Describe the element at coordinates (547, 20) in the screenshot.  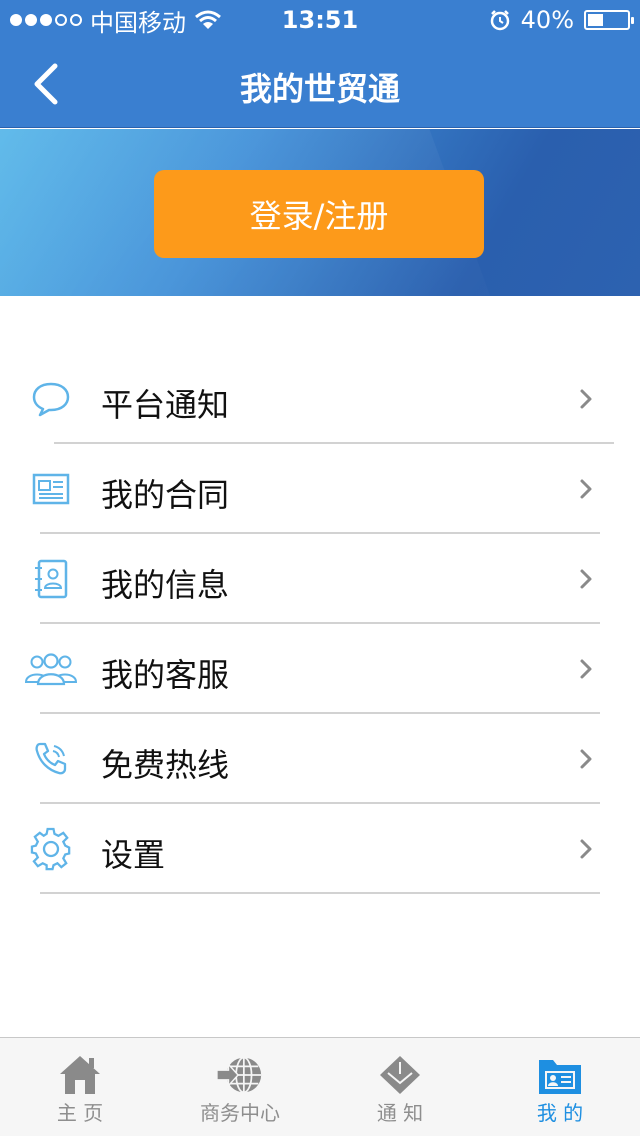
I see `battery-percent: 40%` at that location.